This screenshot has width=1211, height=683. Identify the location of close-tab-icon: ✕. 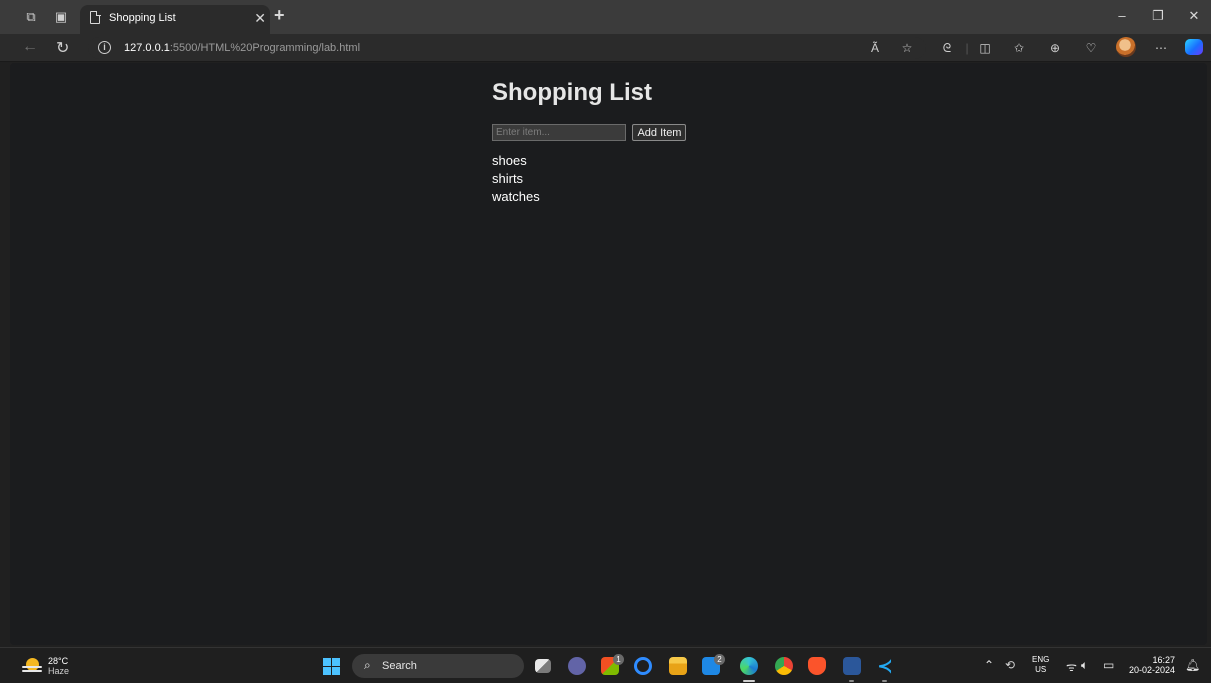
(260, 18).